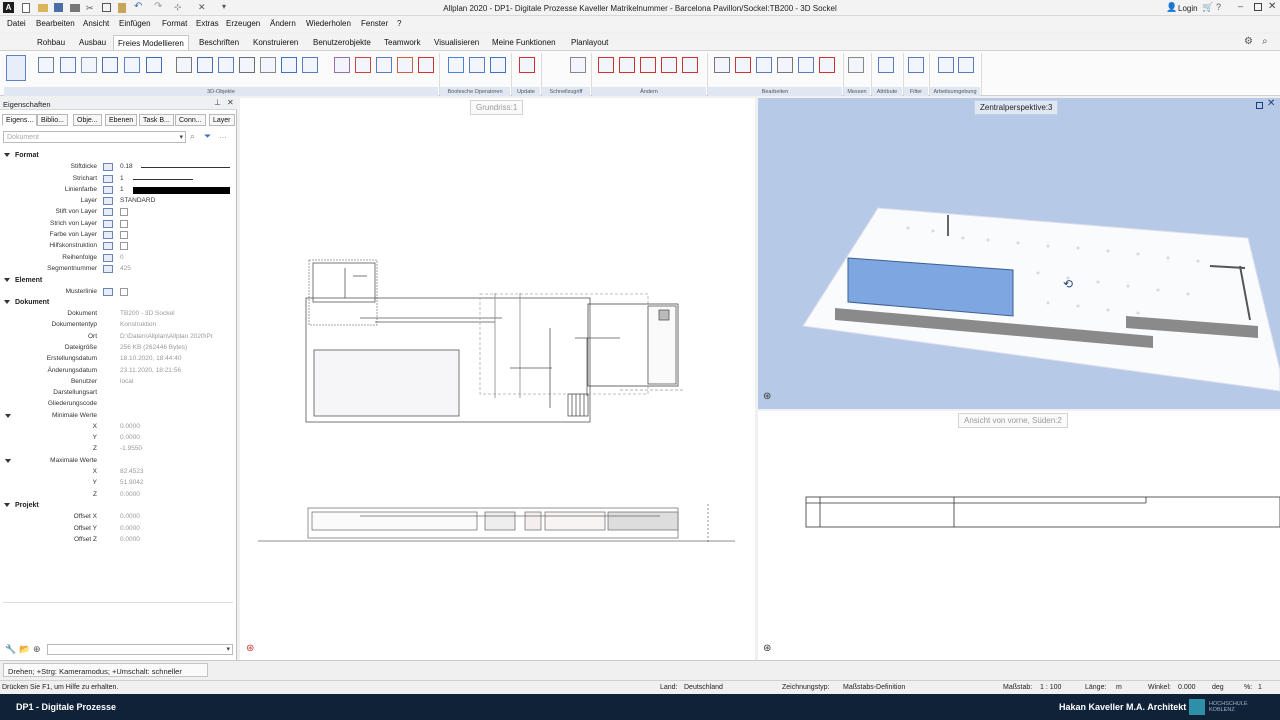  What do you see at coordinates (527, 65) in the screenshot?
I see `update-icon` at bounding box center [527, 65].